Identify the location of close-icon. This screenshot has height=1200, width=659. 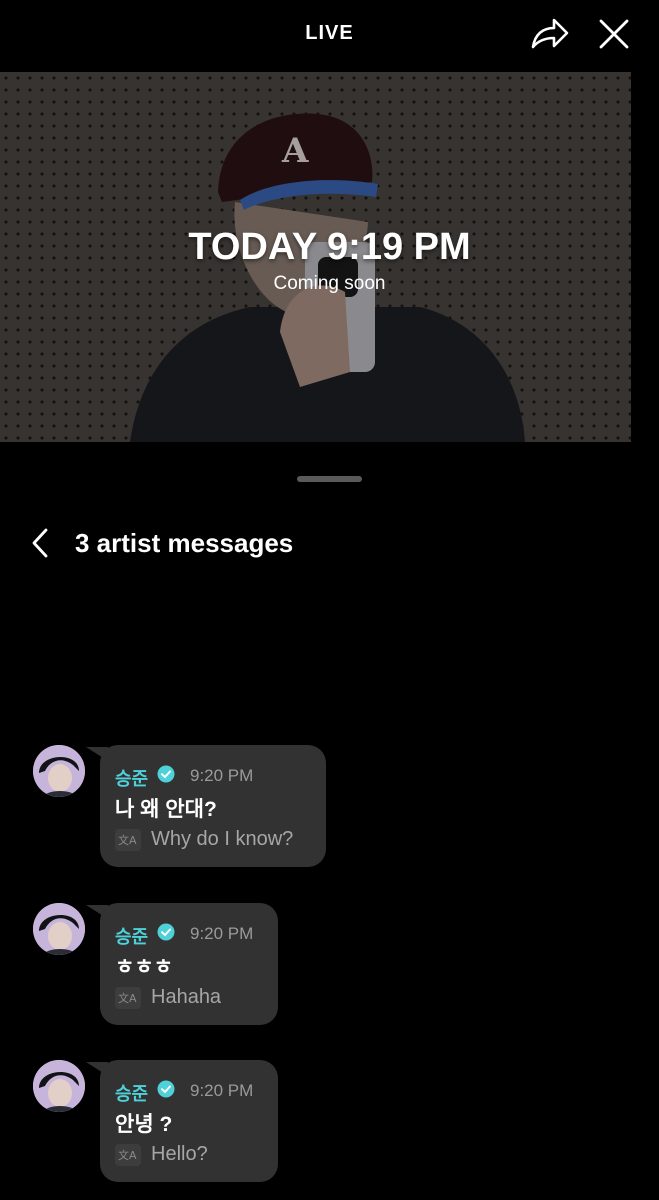
(614, 34).